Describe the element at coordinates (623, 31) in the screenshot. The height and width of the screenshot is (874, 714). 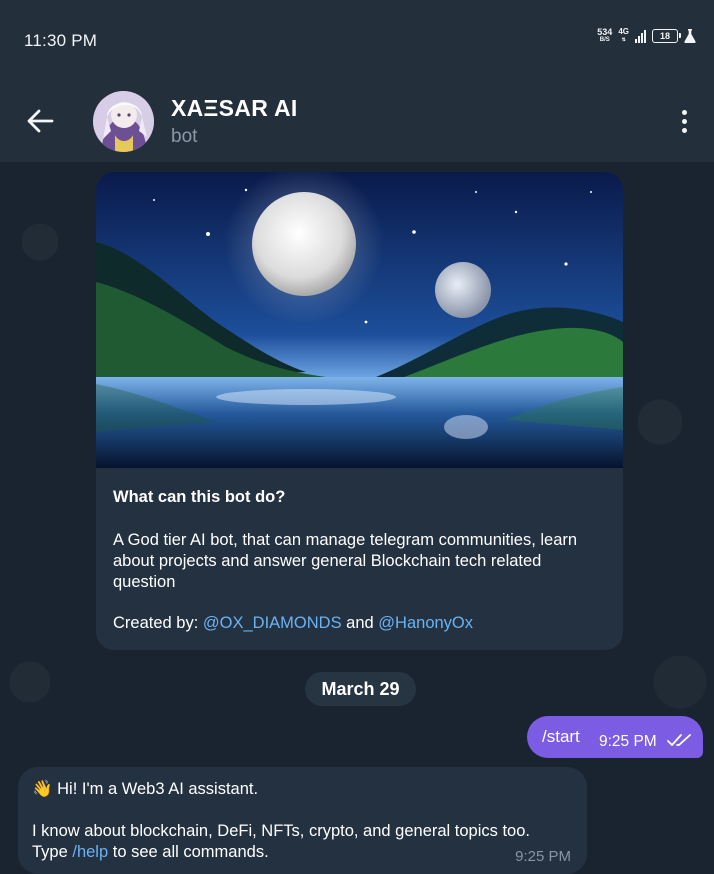
I see `network-type-label: 4G` at that location.